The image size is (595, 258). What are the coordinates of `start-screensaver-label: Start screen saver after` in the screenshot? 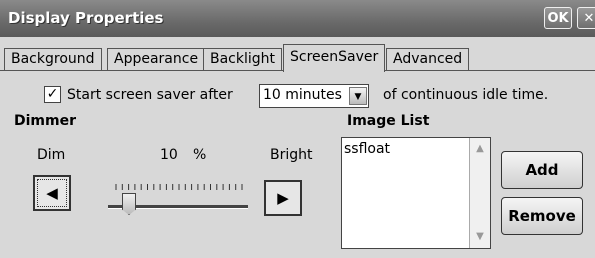 It's located at (150, 95).